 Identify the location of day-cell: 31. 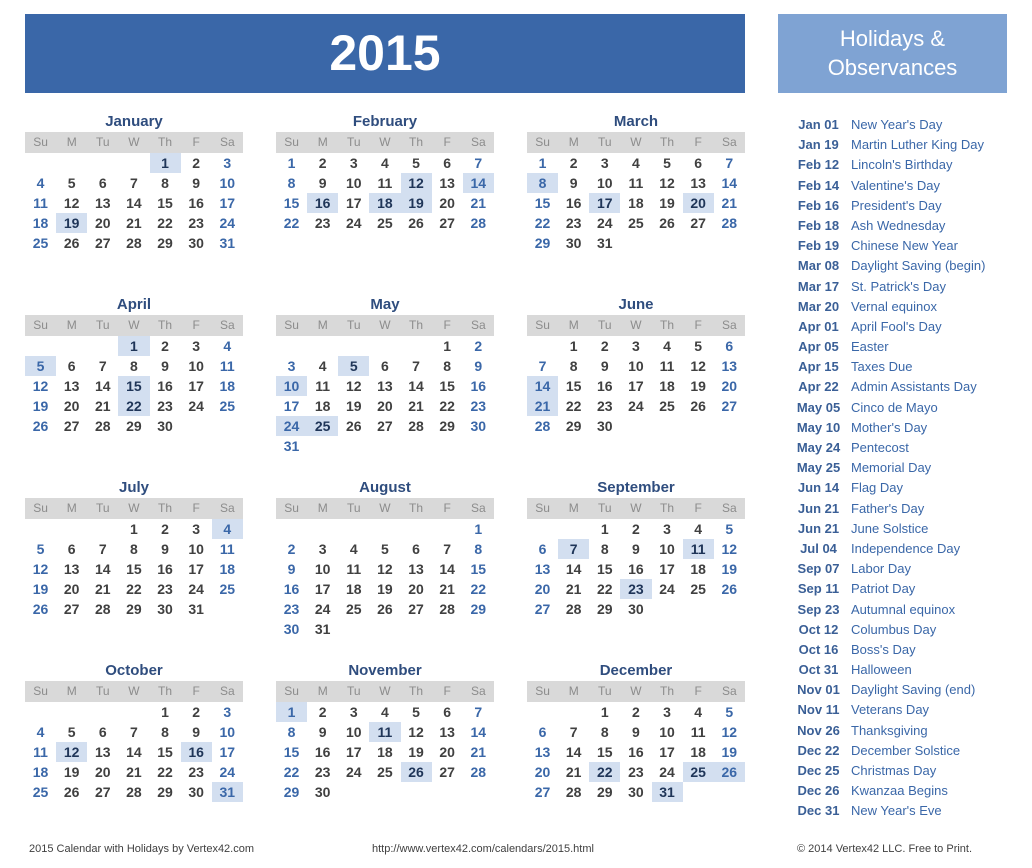
(227, 243).